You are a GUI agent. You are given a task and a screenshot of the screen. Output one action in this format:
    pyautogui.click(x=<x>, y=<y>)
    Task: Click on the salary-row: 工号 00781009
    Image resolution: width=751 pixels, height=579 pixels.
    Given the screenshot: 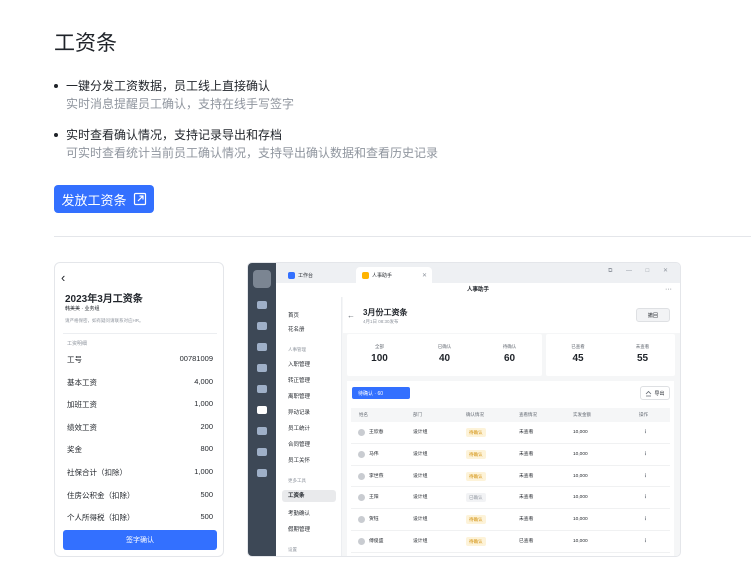 What is the action you would take?
    pyautogui.click(x=140, y=365)
    